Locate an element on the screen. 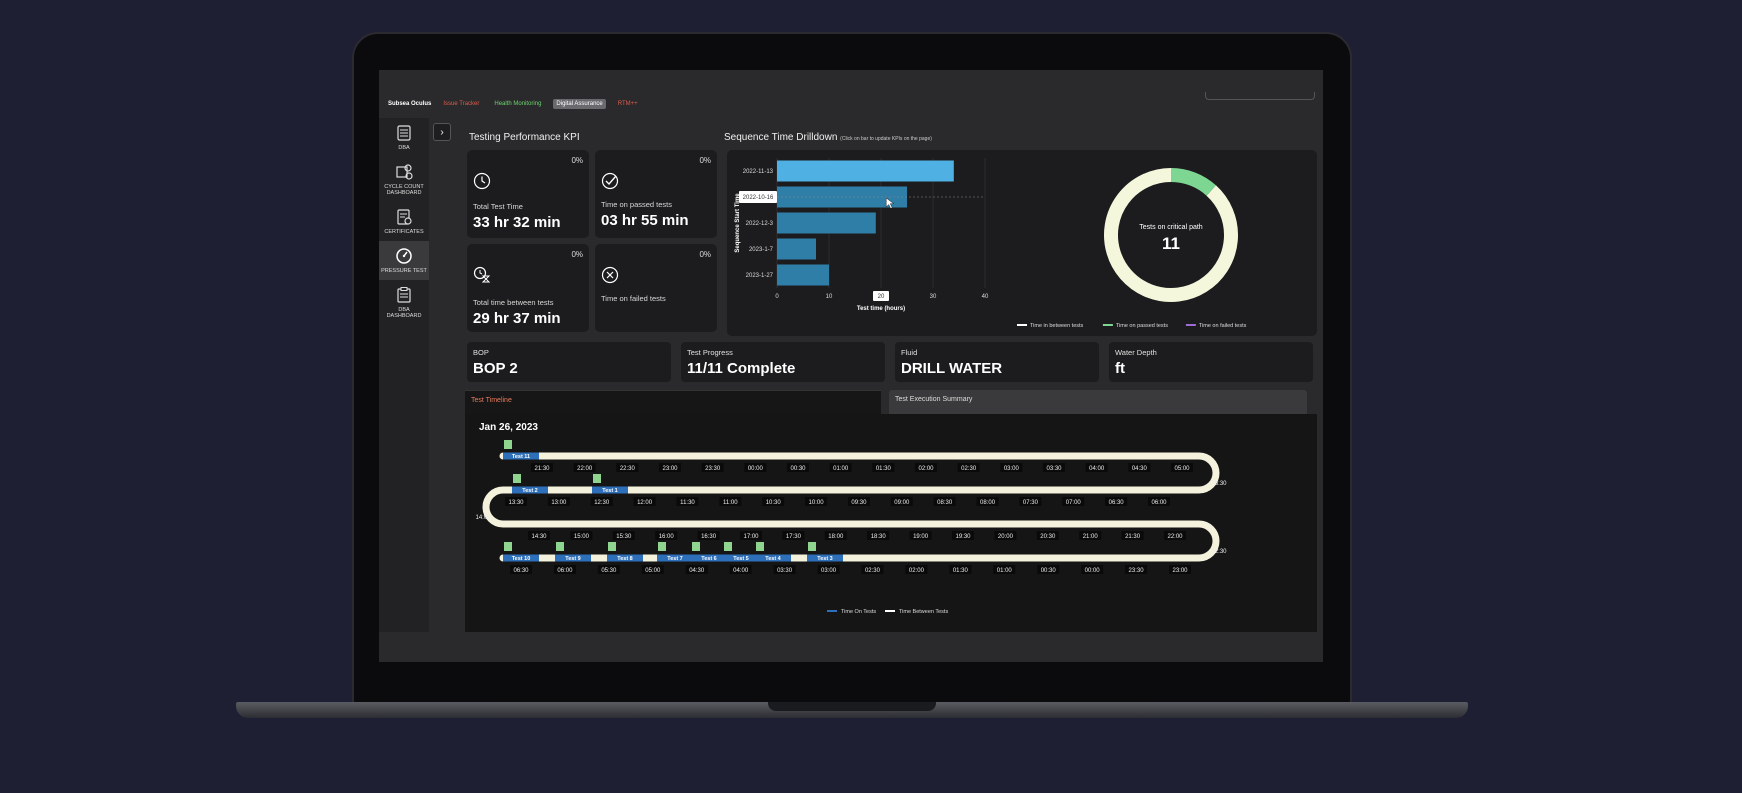  time-label: 12:00 is located at coordinates (645, 503).